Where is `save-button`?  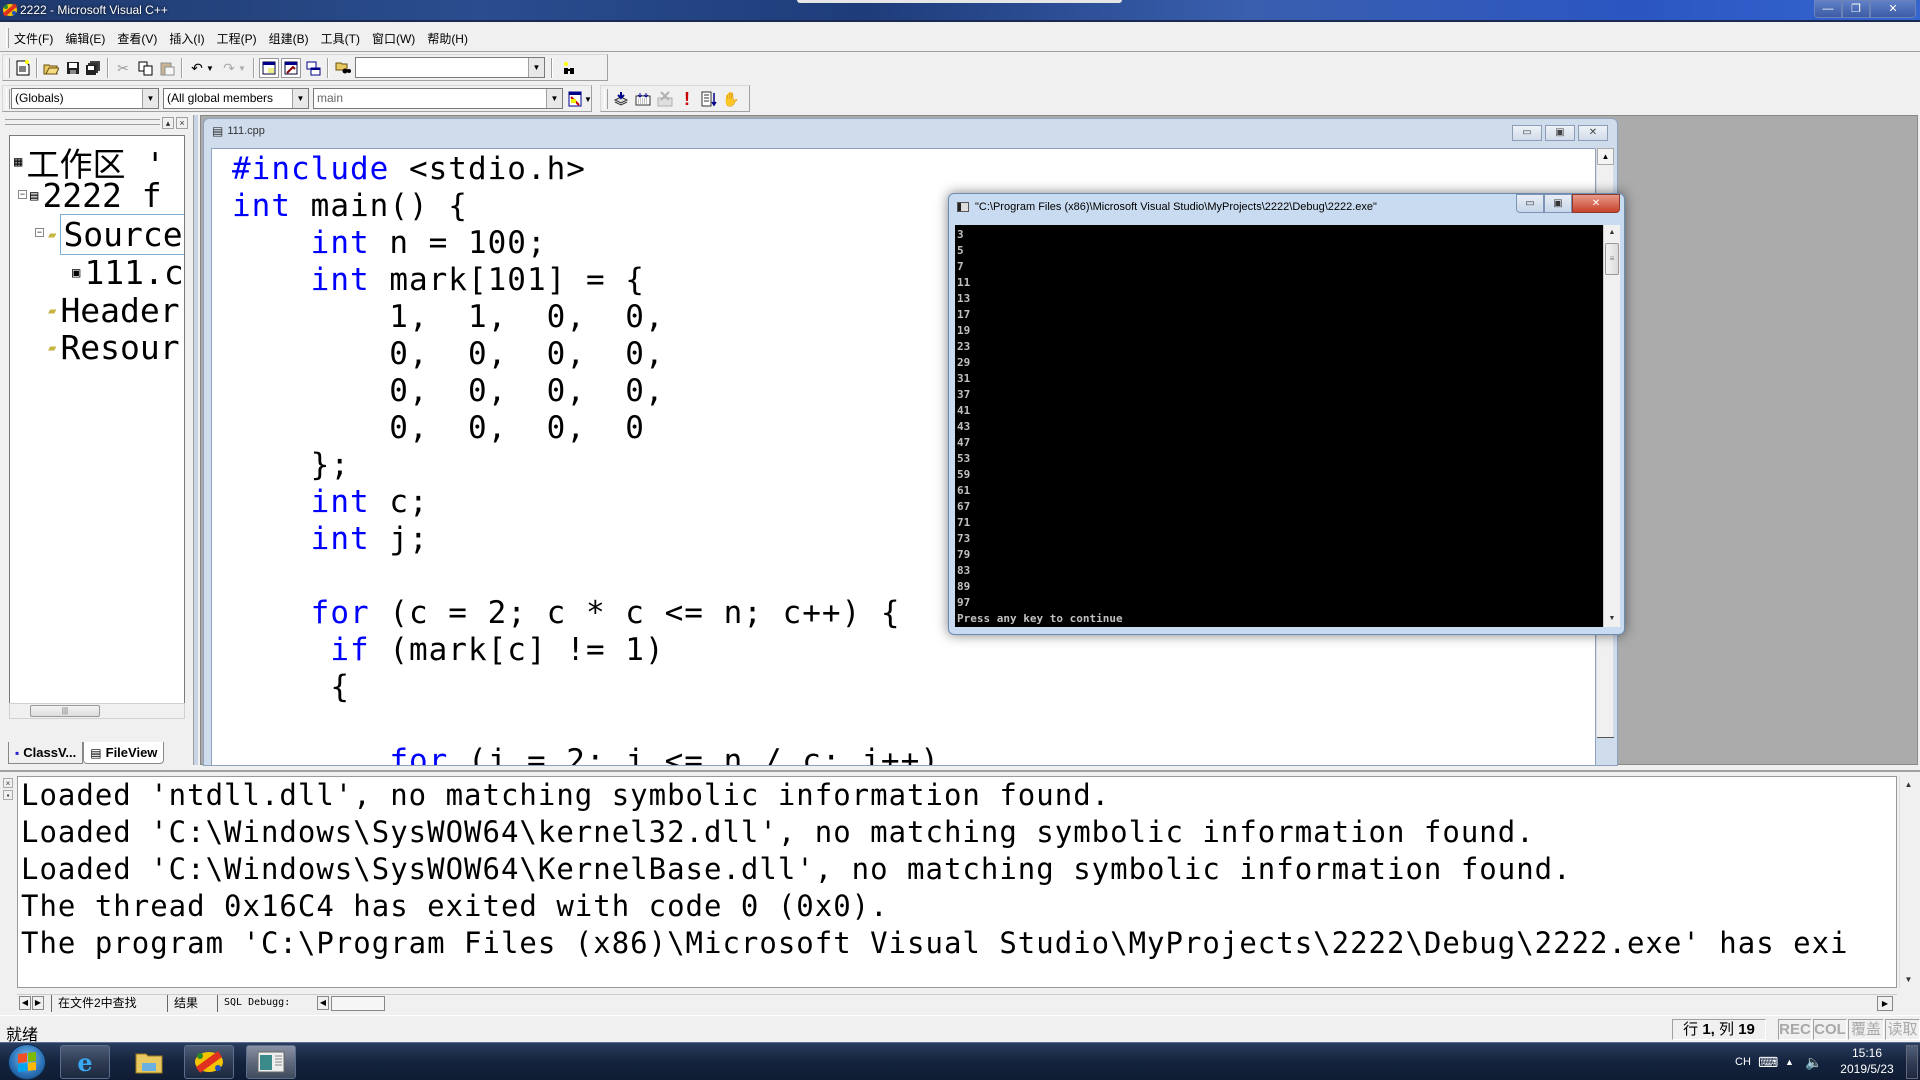 save-button is located at coordinates (73, 68).